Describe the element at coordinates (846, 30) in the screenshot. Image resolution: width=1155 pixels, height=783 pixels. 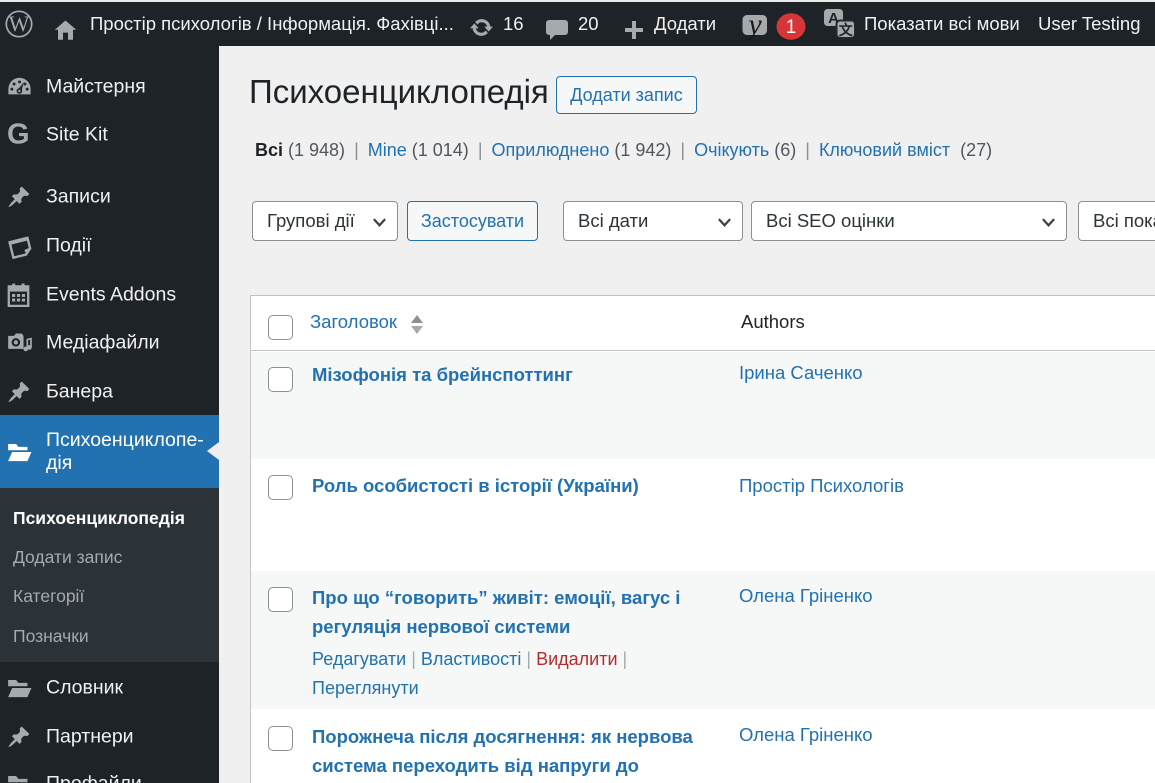
I see `svg-text: 文` at that location.